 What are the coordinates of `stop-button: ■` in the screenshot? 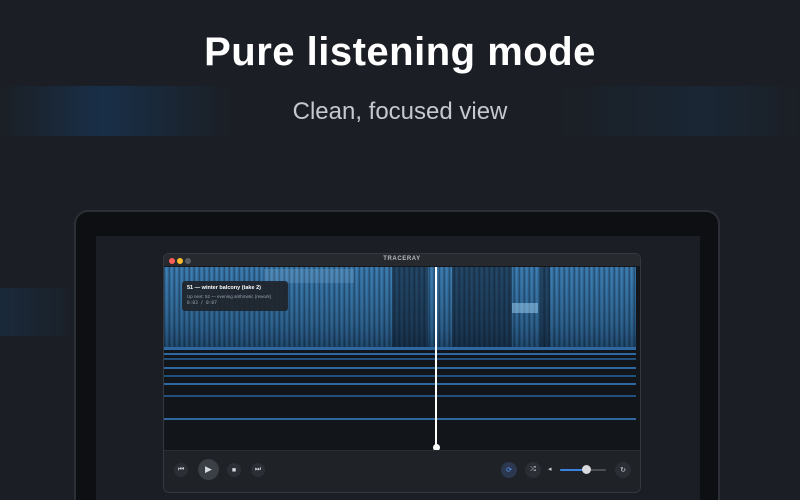 It's located at (234, 470).